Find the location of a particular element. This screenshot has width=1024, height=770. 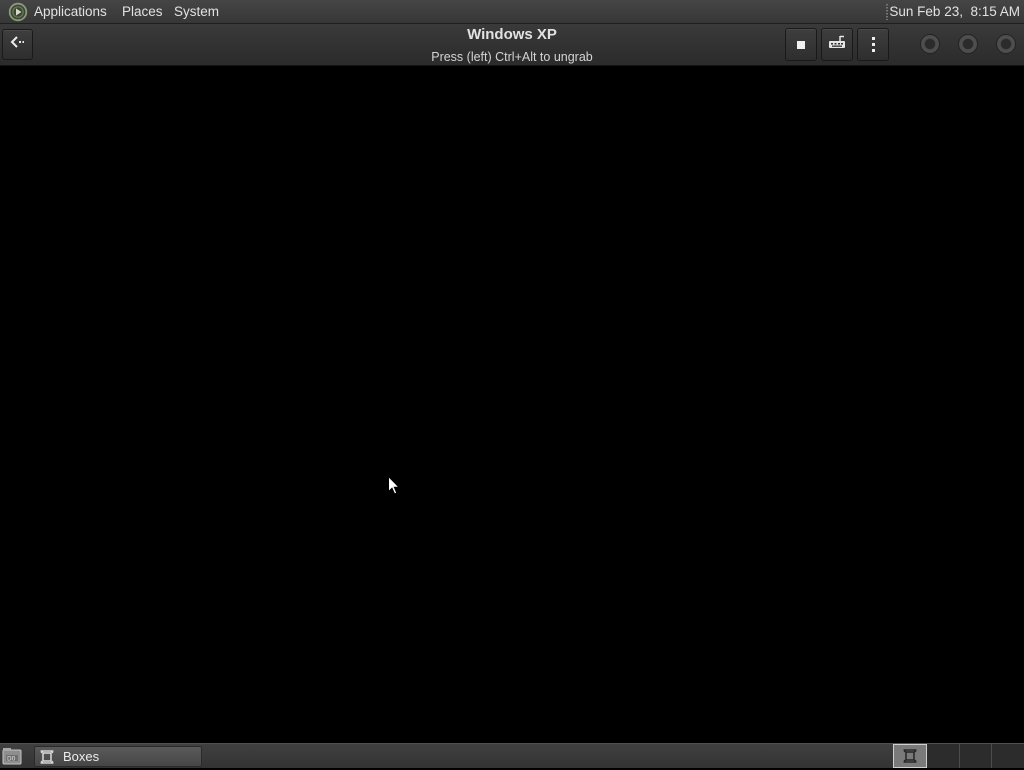

places-menu: Places is located at coordinates (142, 12).